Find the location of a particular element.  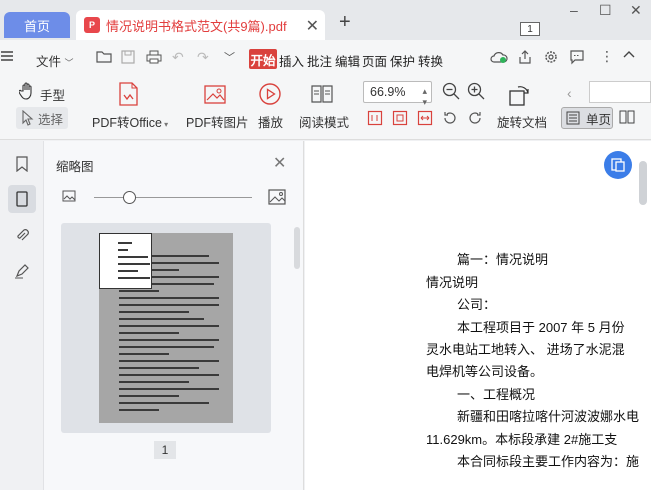

signature-icon is located at coordinates (22, 271).